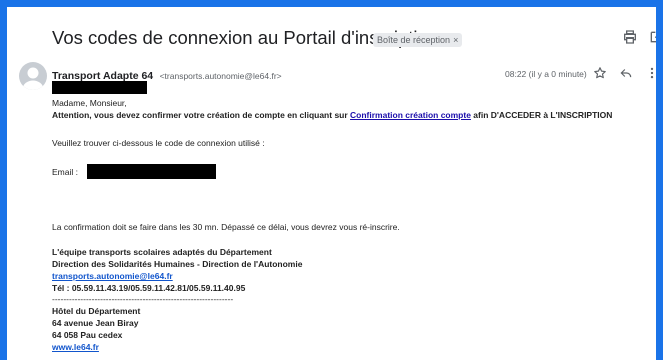 The width and height of the screenshot is (663, 360). I want to click on address-line-2: 64 avenue Jean Biray, so click(95, 323).